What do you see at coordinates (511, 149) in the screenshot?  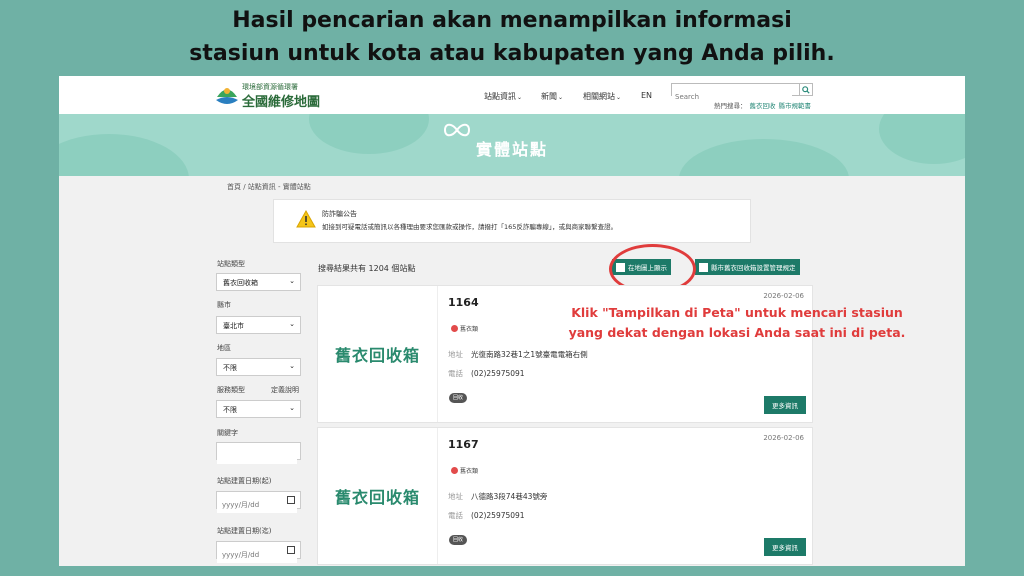 I see `page-title: 實體站點` at bounding box center [511, 149].